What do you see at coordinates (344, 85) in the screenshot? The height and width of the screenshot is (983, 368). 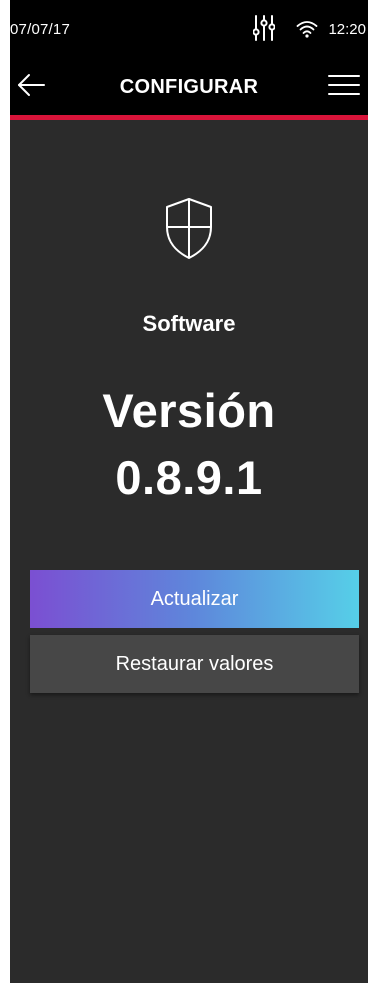 I see `hamburger-menu-icon` at bounding box center [344, 85].